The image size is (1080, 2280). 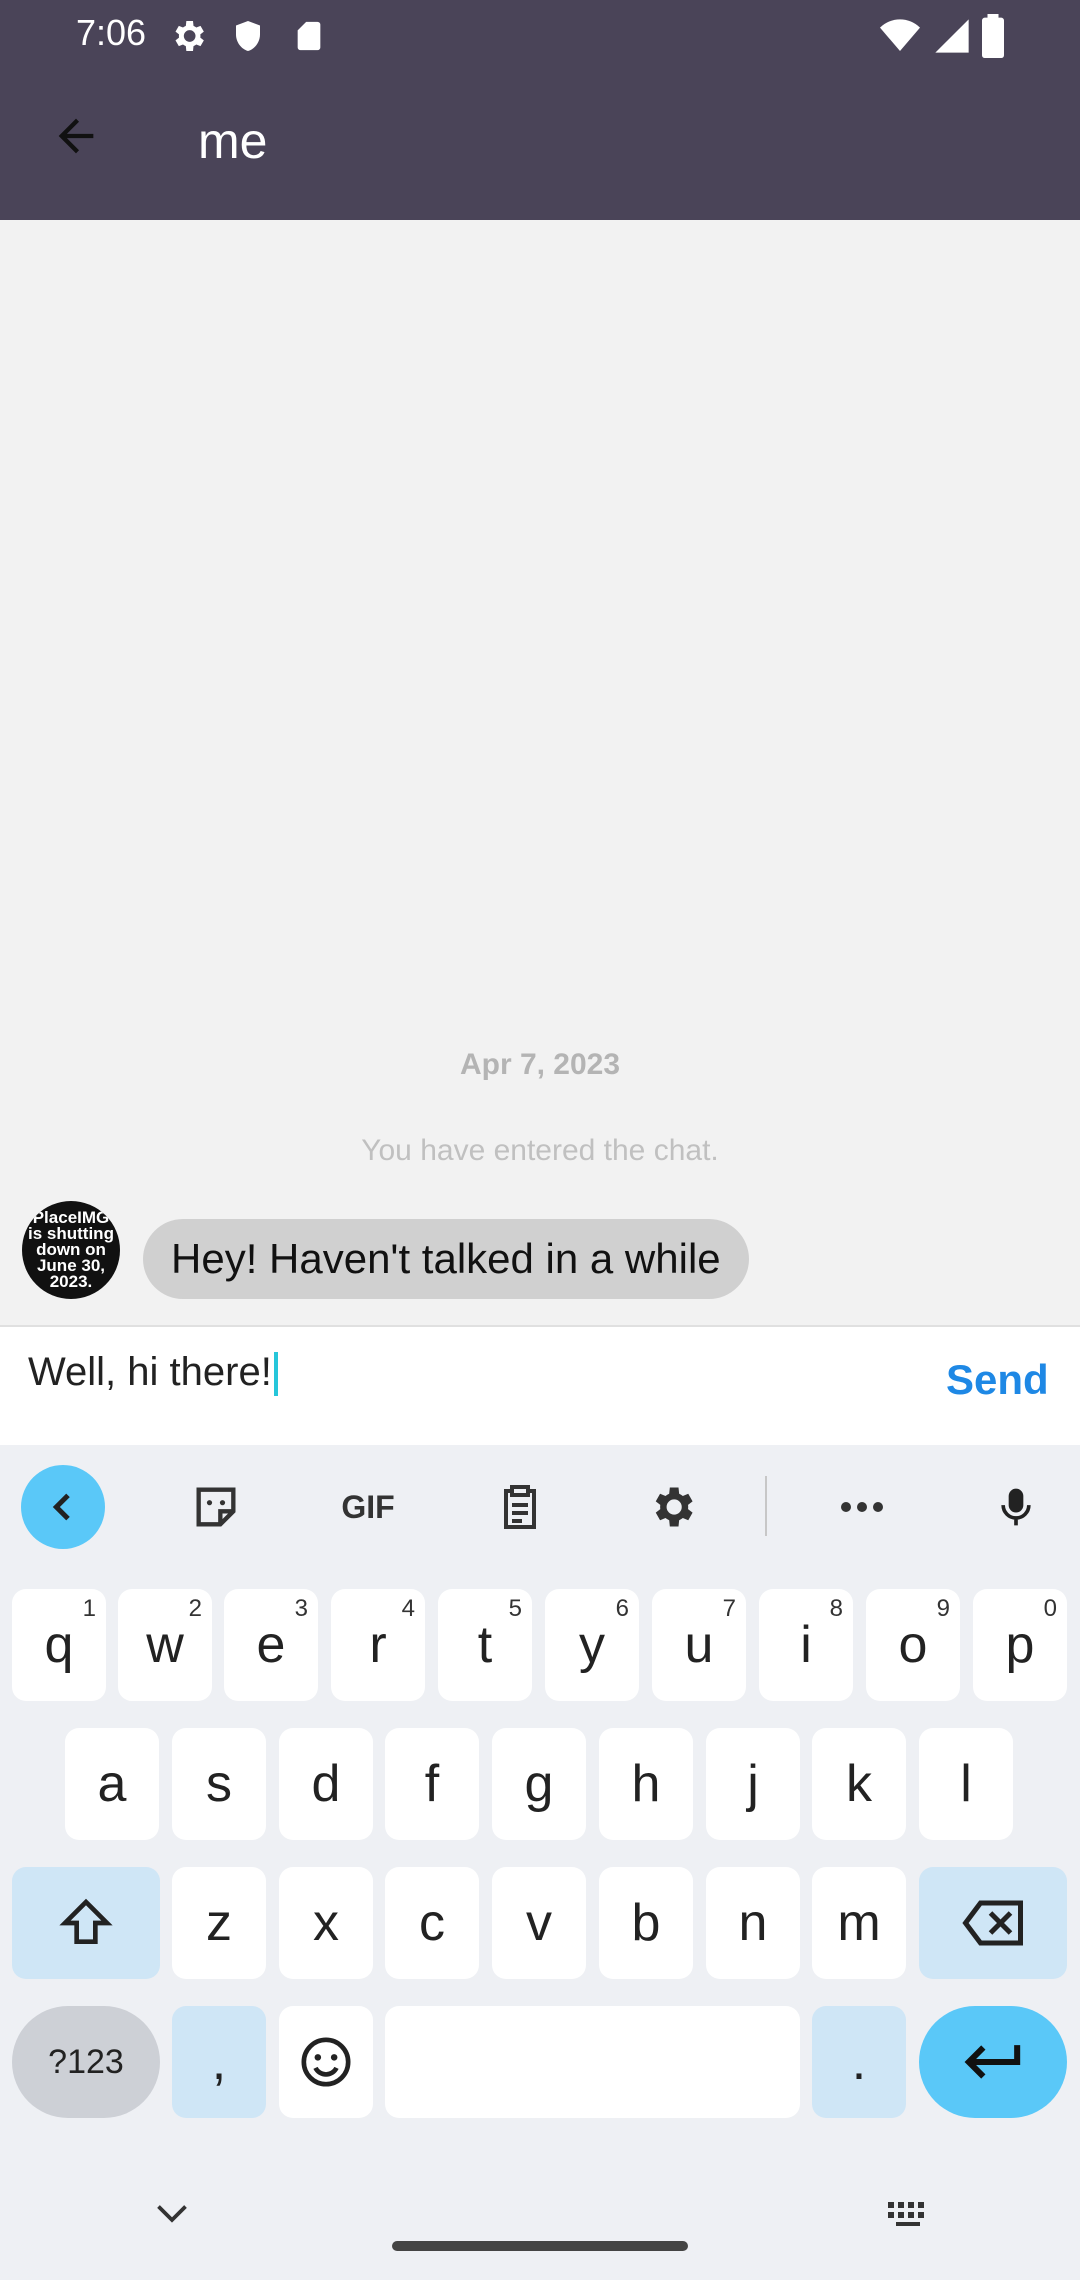 I want to click on space-key, so click(x=592, y=2062).